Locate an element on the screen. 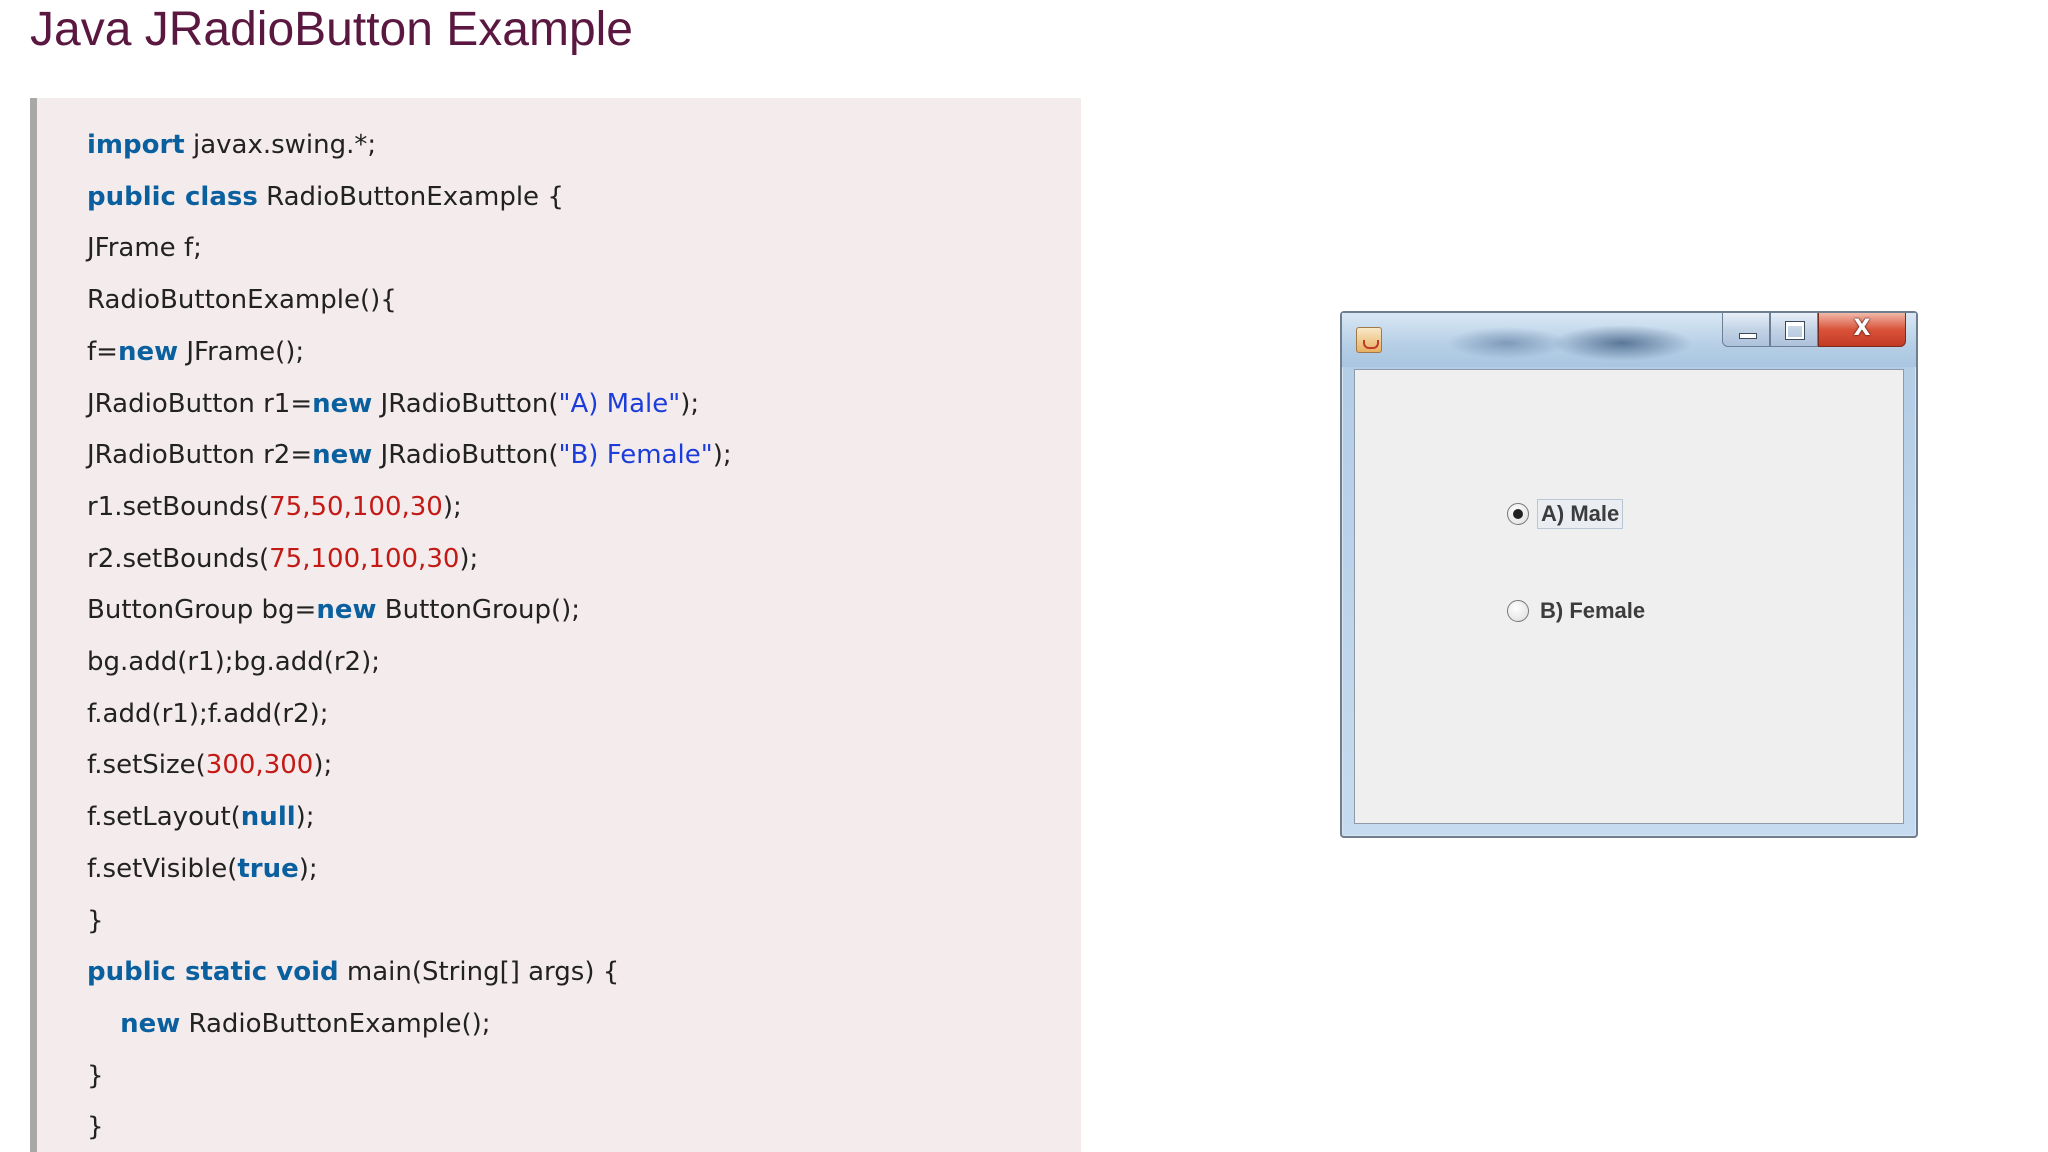 The width and height of the screenshot is (2048, 1152). radio-selected-dot is located at coordinates (1518, 514).